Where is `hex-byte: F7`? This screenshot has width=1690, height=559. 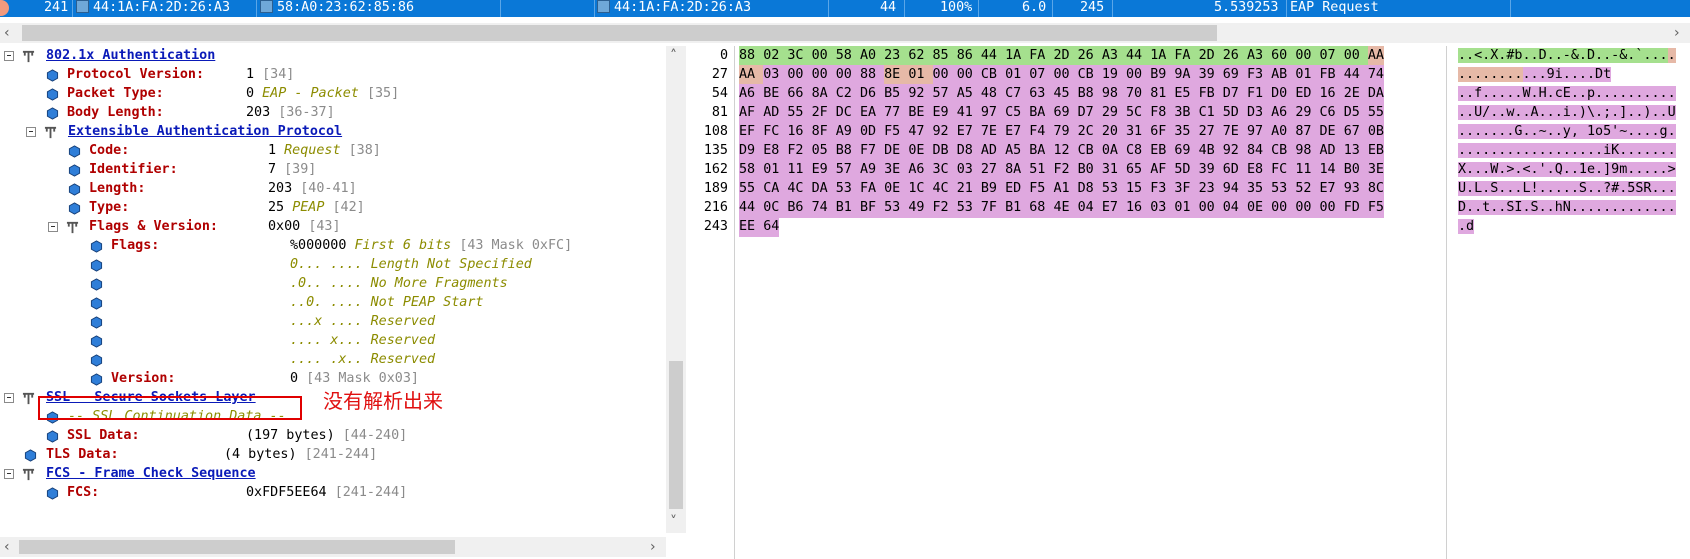
hex-byte: F7 is located at coordinates (872, 151).